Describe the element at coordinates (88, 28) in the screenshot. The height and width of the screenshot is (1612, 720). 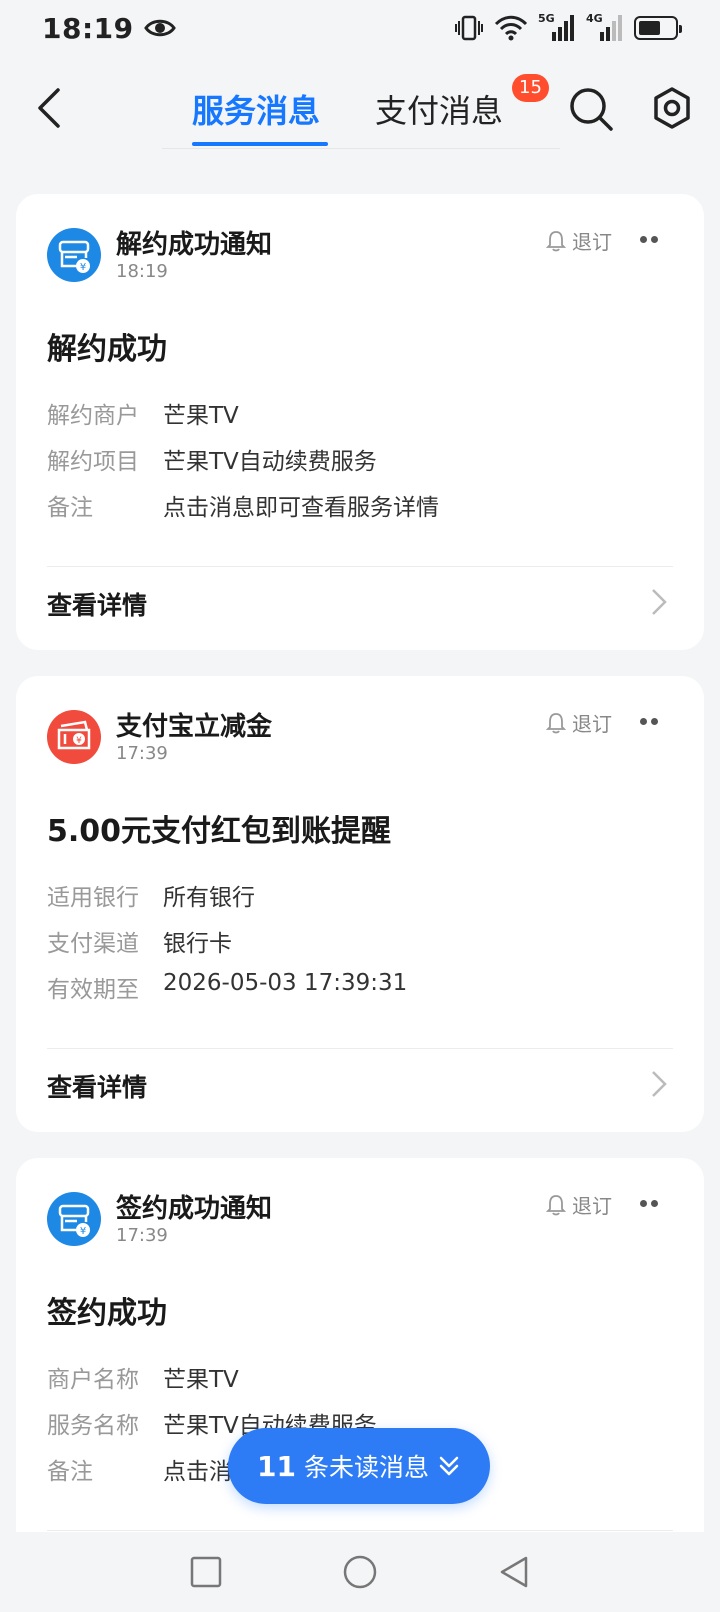
I see `status-time: 18:19` at that location.